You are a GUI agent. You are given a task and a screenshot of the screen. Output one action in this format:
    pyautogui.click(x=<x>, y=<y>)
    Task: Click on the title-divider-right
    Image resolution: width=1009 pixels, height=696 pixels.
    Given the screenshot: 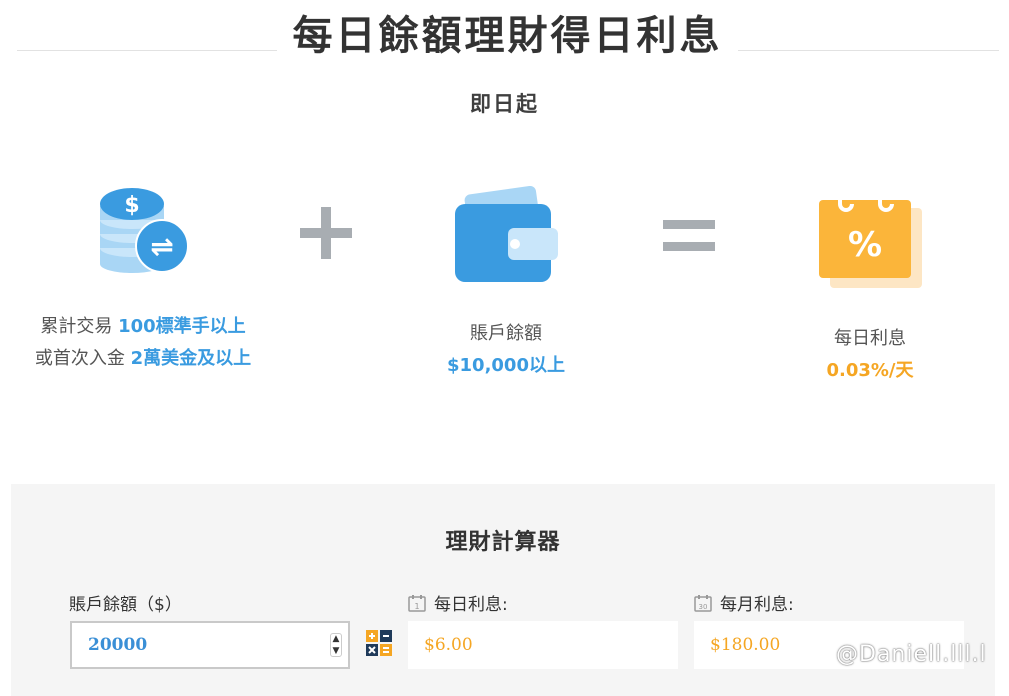 What is the action you would take?
    pyautogui.click(x=868, y=50)
    